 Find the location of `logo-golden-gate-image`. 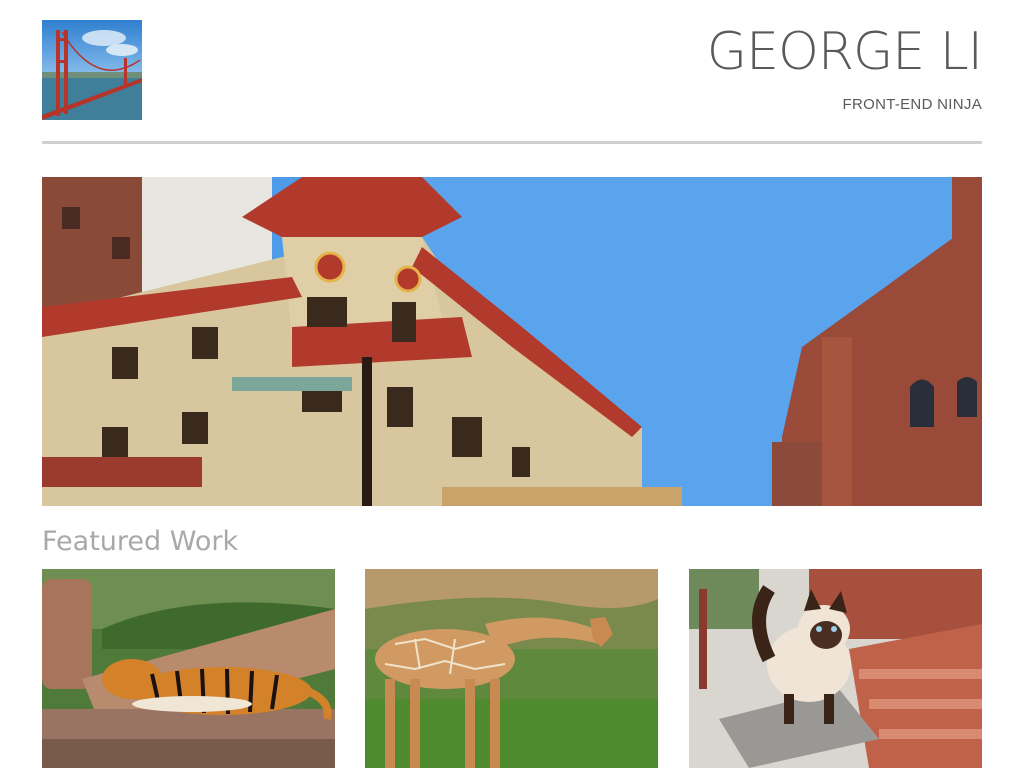

logo-golden-gate-image is located at coordinates (92, 70).